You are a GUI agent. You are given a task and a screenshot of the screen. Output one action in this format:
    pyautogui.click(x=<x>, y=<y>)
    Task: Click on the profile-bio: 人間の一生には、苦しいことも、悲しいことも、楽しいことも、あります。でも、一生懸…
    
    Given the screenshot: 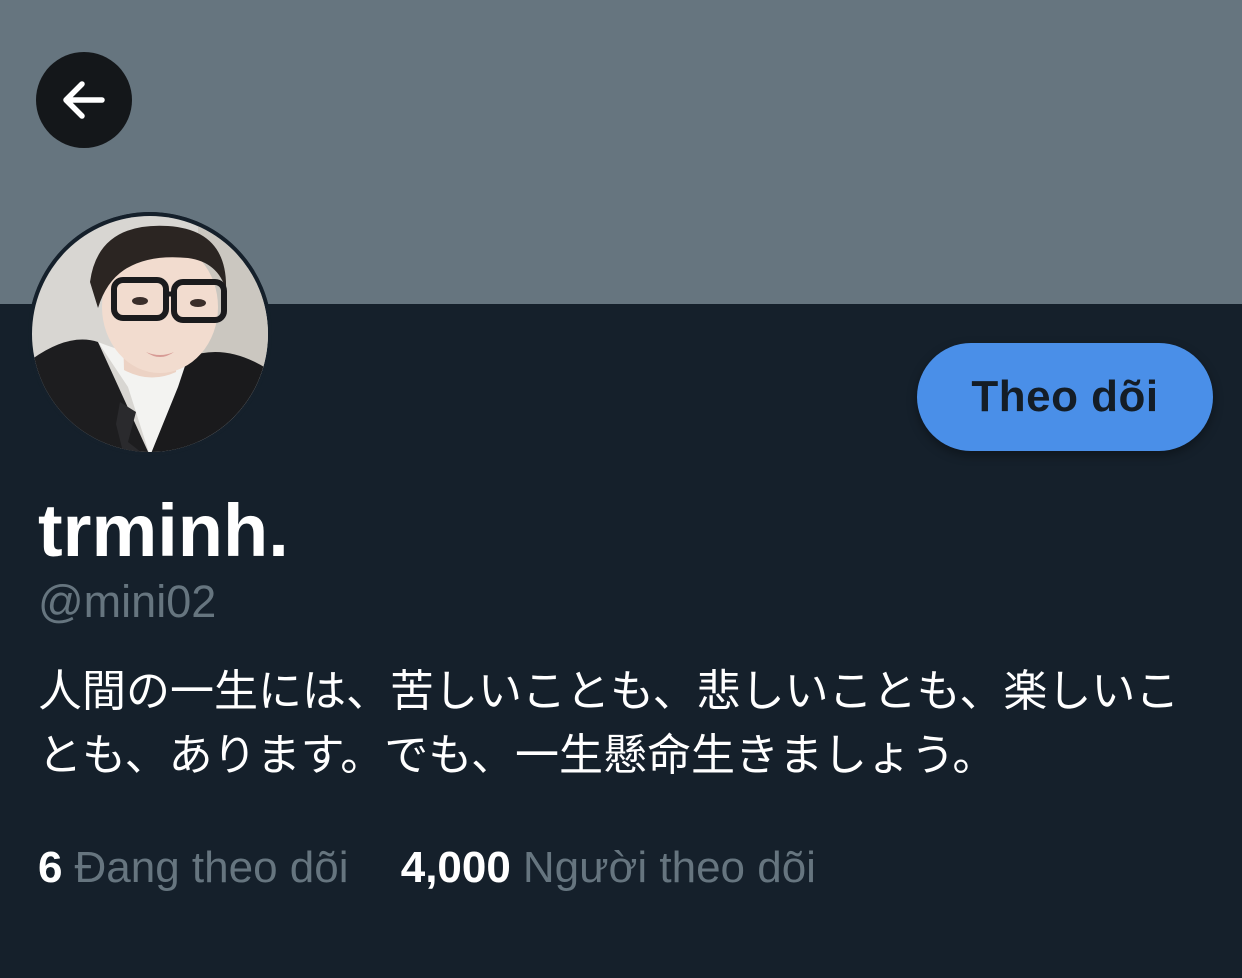 What is the action you would take?
    pyautogui.click(x=609, y=723)
    